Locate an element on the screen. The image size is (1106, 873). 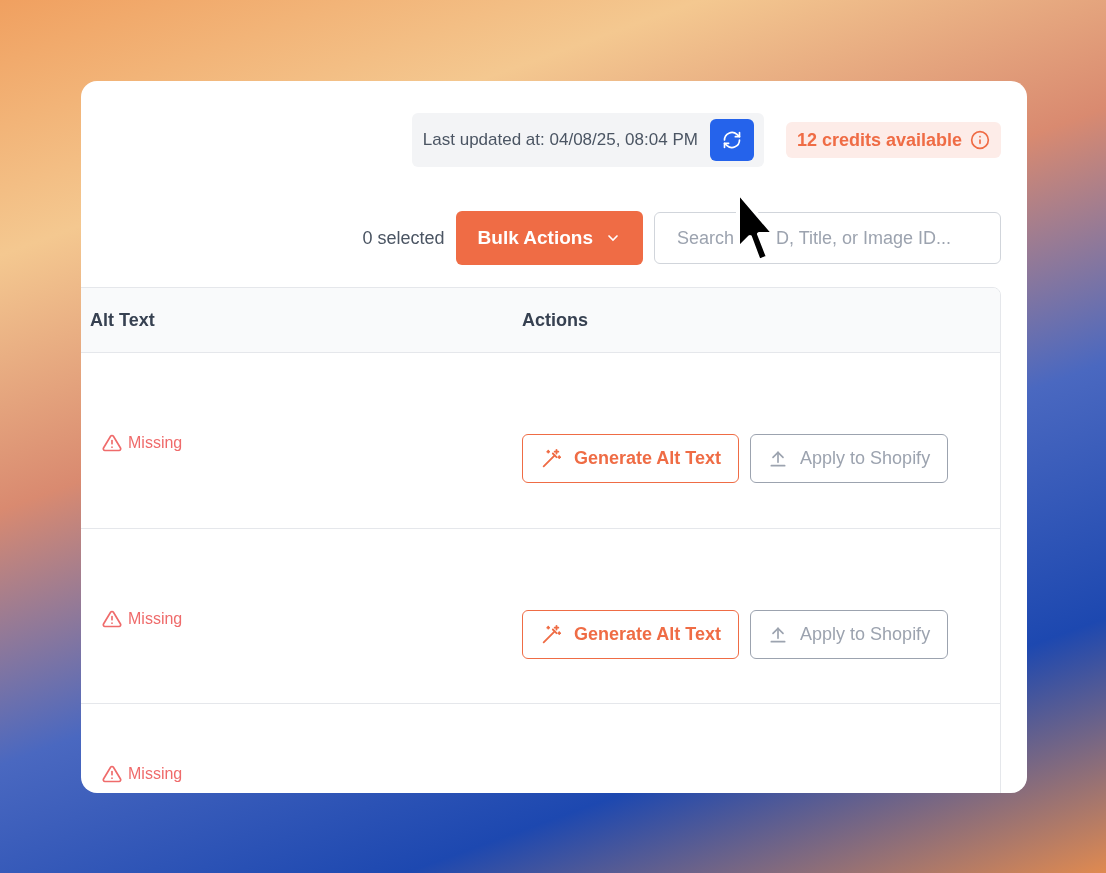
column-header: Actions is located at coordinates (555, 320).